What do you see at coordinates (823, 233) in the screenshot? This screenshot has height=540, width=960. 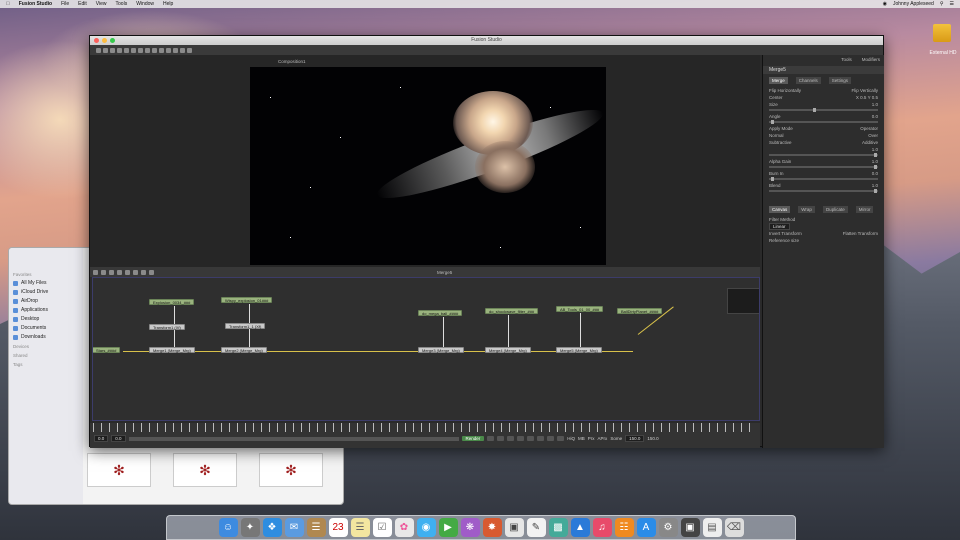 I see `transform-checkboxes: Invert Transform Flatten Transform` at bounding box center [823, 233].